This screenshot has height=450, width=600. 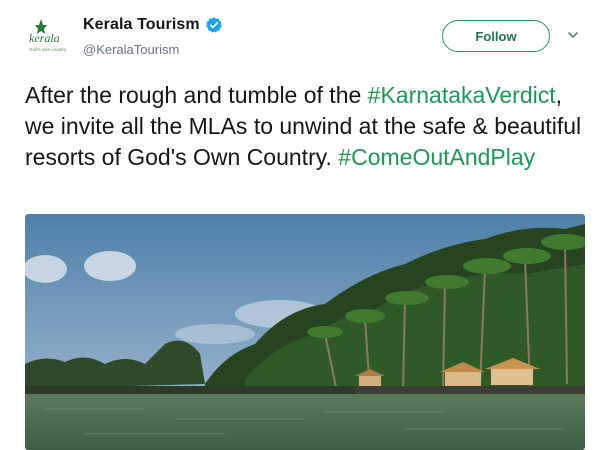 I want to click on kerala-tourism-logo: kerala God's own country, so click(x=48, y=35).